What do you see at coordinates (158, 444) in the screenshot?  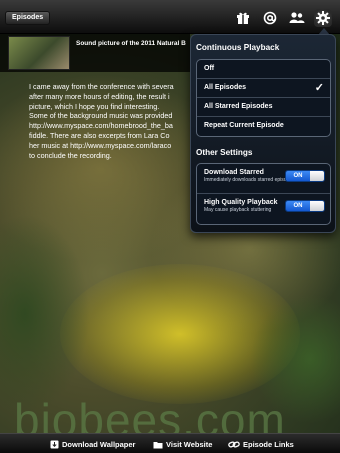 I see `folder-icon` at bounding box center [158, 444].